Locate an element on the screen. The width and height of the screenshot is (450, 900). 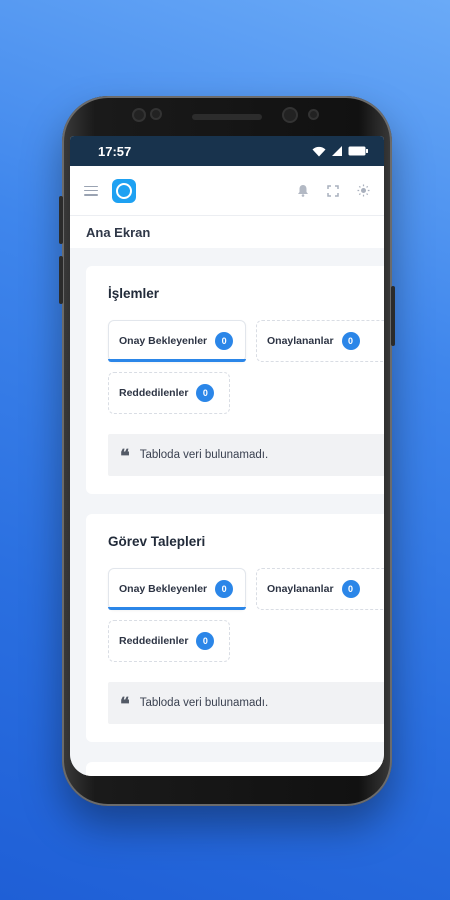
front-camera-icon is located at coordinates (139, 115).